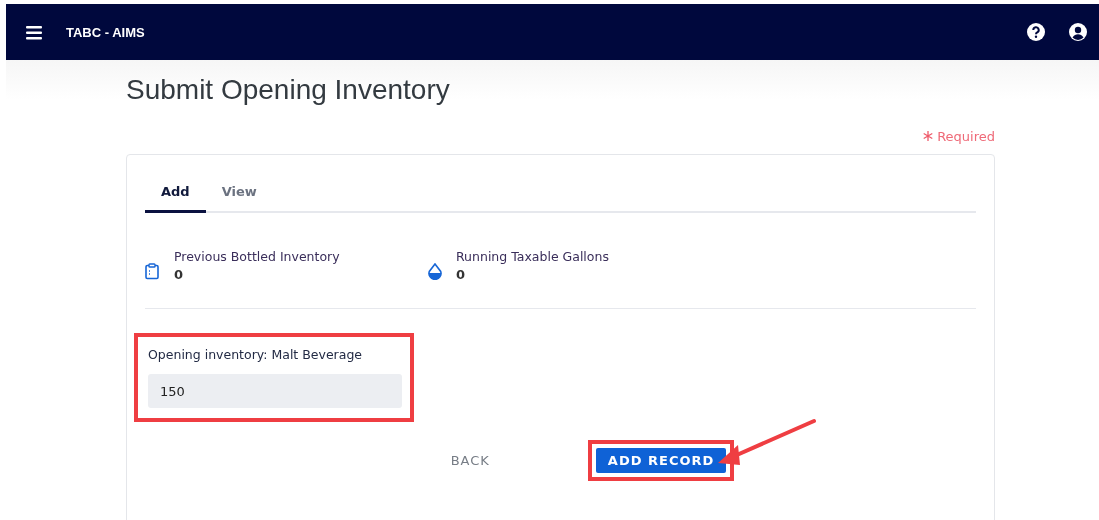  Describe the element at coordinates (434, 271) in the screenshot. I see `water-drop-icon` at that location.